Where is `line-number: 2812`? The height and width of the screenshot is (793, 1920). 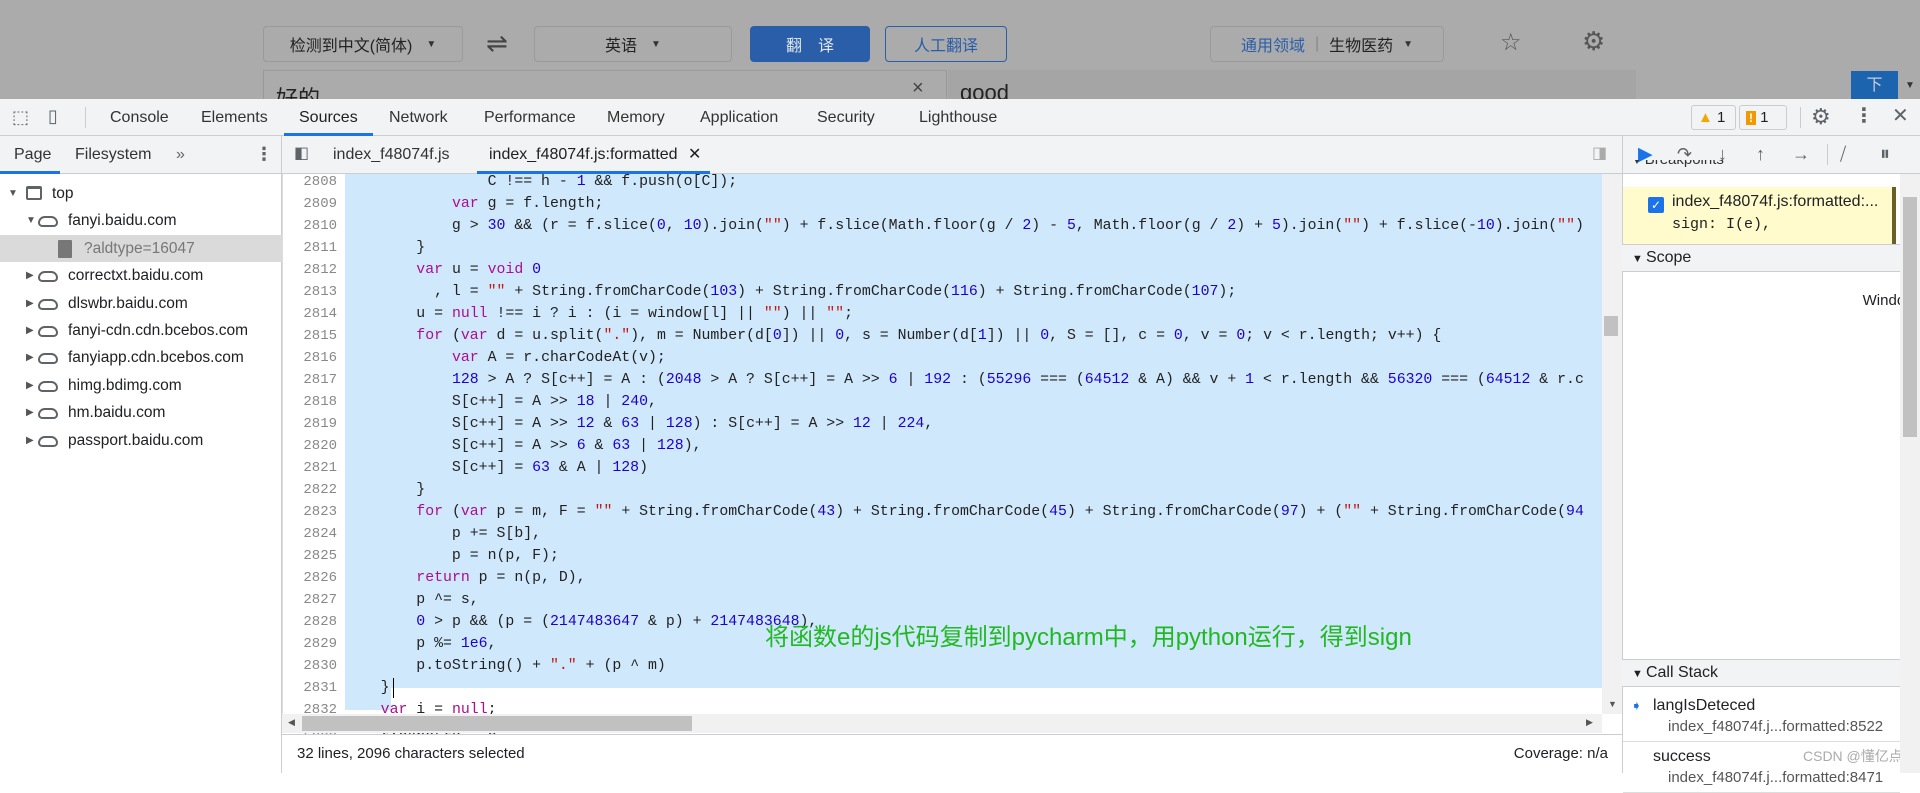 line-number: 2812 is located at coordinates (313, 270).